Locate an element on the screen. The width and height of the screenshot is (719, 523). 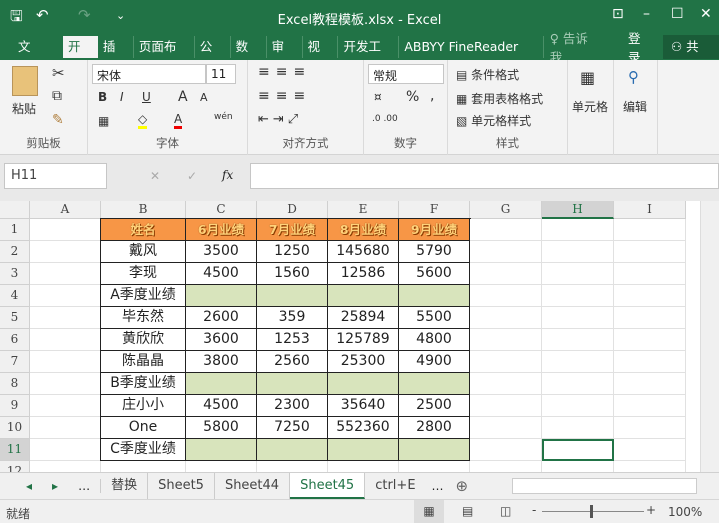
prev-sheet-icon: ◂ is located at coordinates (21, 486).